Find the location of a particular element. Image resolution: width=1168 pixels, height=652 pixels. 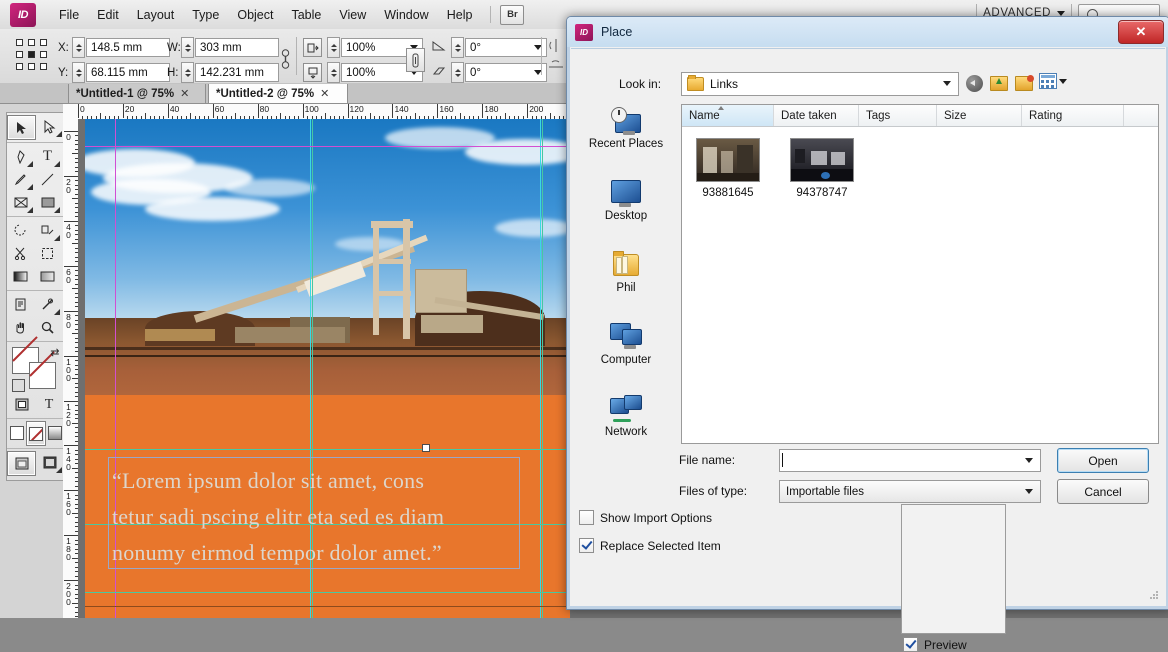

preview-mode-button is located at coordinates (49, 462).